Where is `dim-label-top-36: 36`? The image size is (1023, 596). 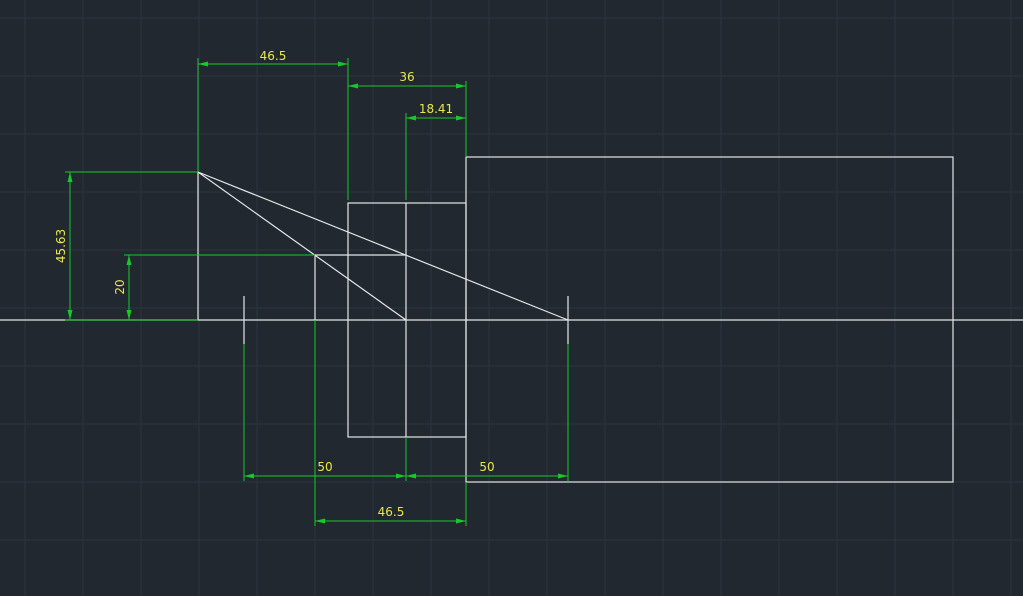 dim-label-top-36: 36 is located at coordinates (406, 77).